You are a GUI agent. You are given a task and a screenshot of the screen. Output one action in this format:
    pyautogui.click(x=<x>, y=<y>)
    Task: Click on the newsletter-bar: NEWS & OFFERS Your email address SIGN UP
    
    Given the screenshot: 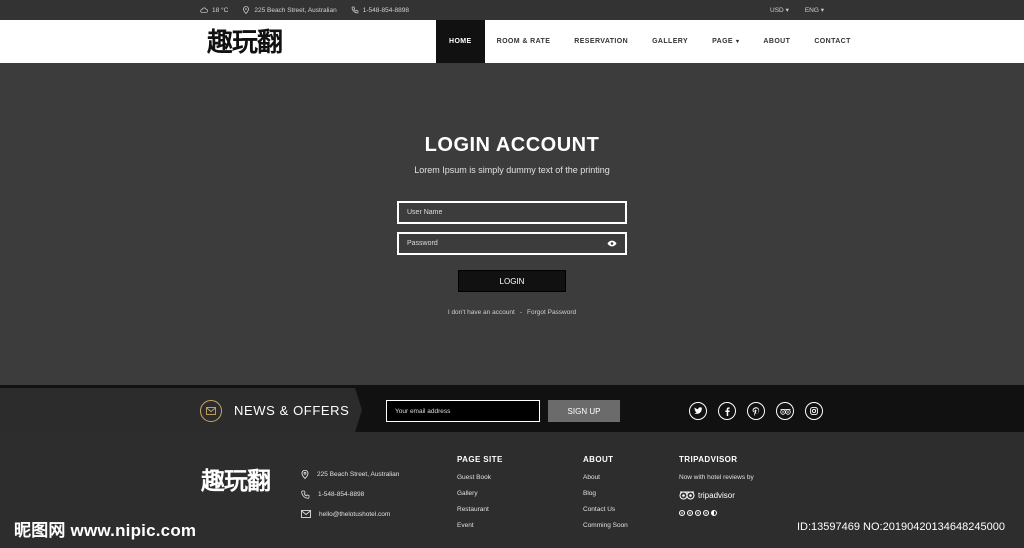 What is the action you would take?
    pyautogui.click(x=512, y=408)
    